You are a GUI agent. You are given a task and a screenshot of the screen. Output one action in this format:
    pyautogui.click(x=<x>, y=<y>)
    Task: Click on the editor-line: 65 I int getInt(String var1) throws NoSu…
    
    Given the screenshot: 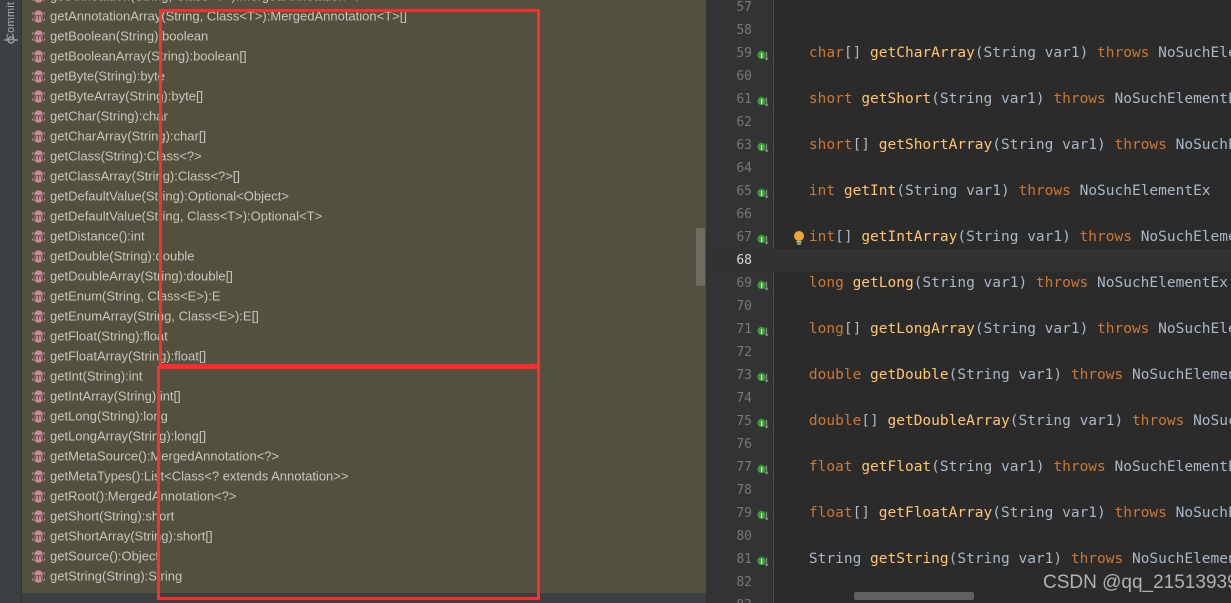 What is the action you would take?
    pyautogui.click(x=968, y=191)
    